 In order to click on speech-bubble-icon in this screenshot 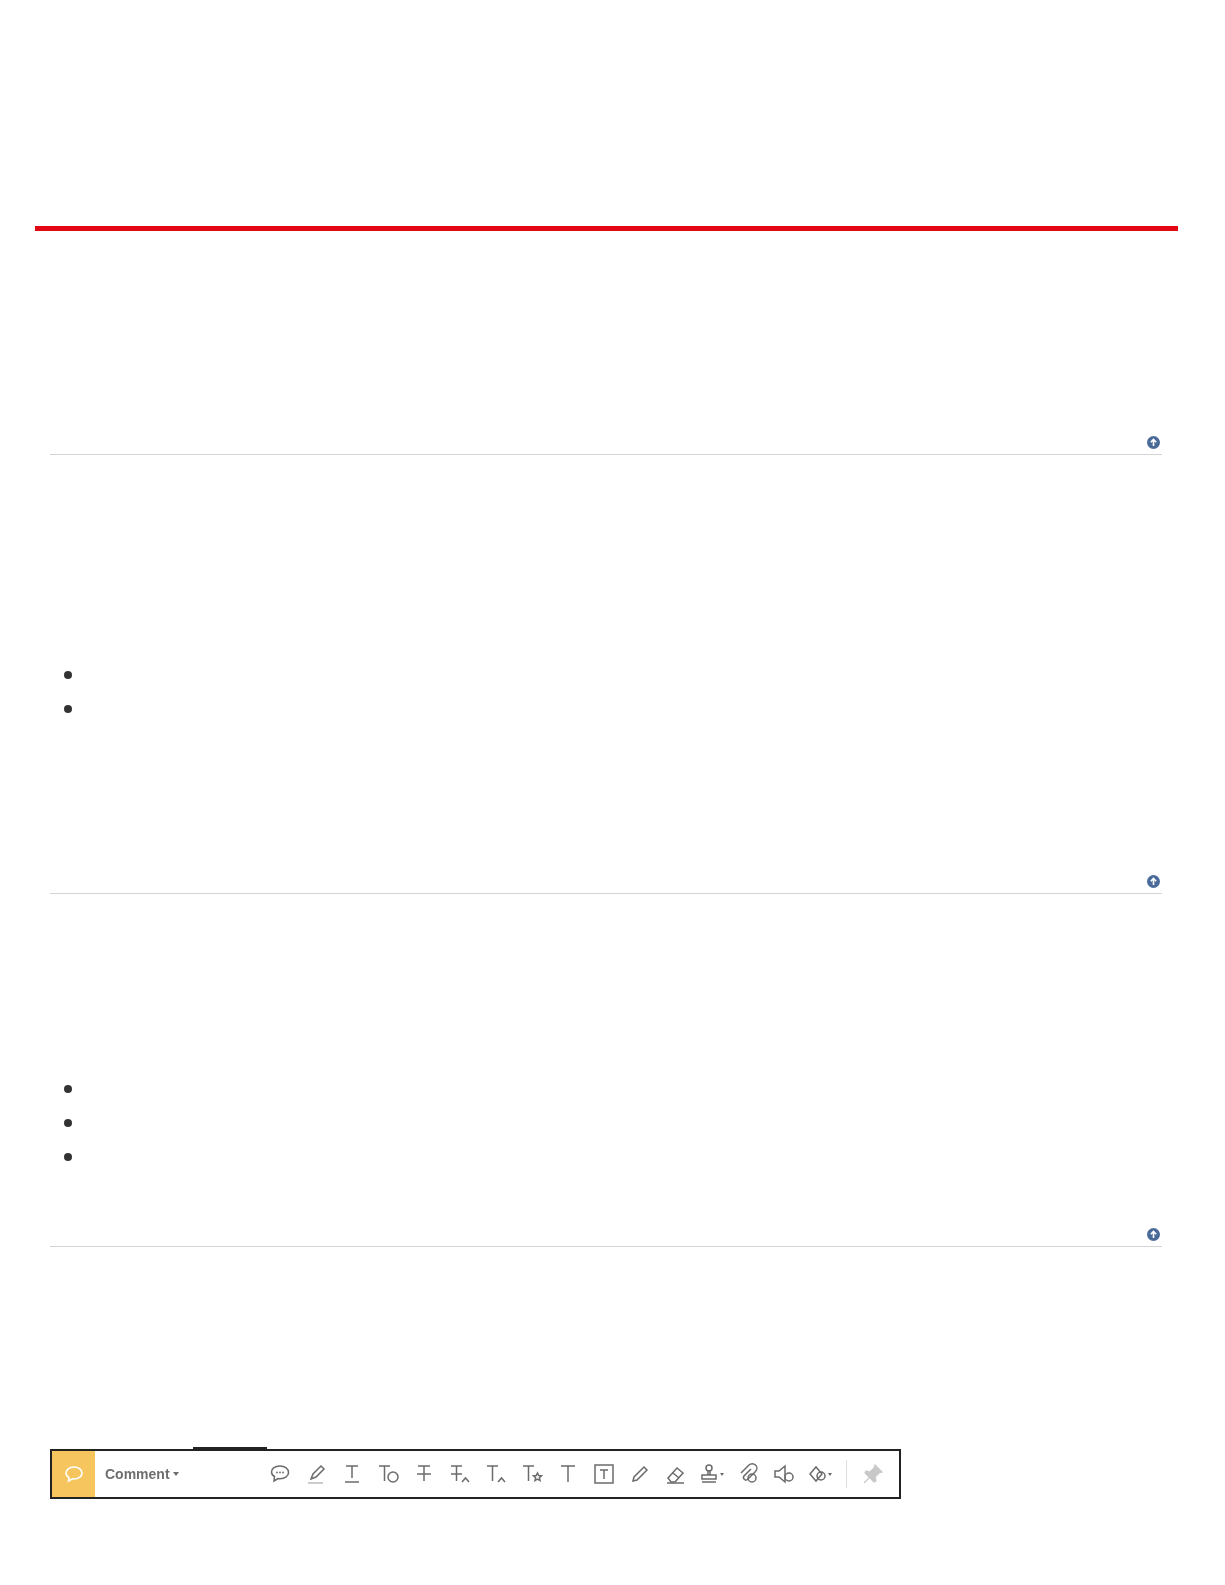, I will do `click(73, 1474)`.